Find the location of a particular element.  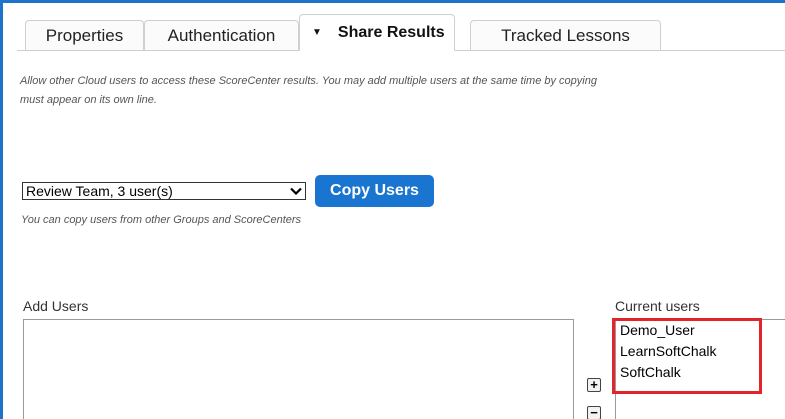

tab-label: Properties is located at coordinates (84, 35).